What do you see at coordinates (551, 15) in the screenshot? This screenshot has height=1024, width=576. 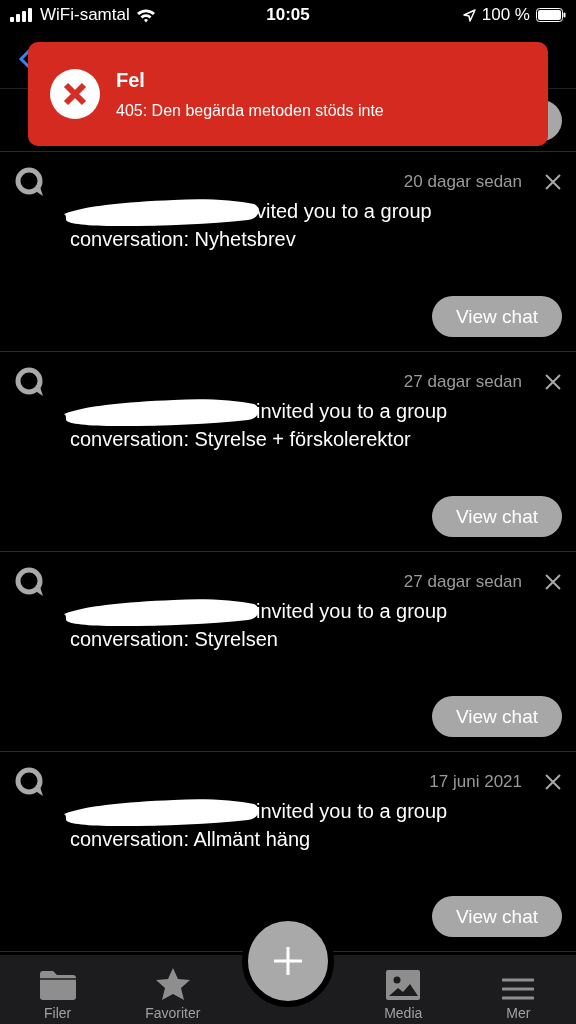 I see `battery-icon` at bounding box center [551, 15].